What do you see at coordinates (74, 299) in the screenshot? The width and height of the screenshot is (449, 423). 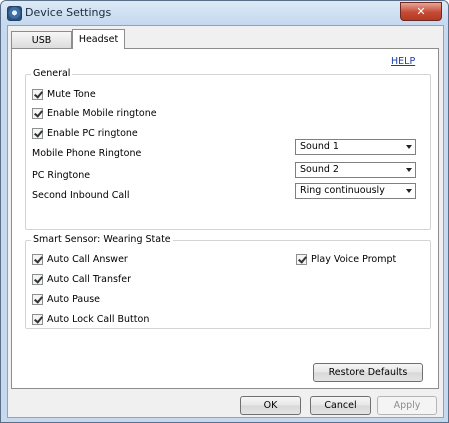 I see `auto-pause-label: Auto Pause` at bounding box center [74, 299].